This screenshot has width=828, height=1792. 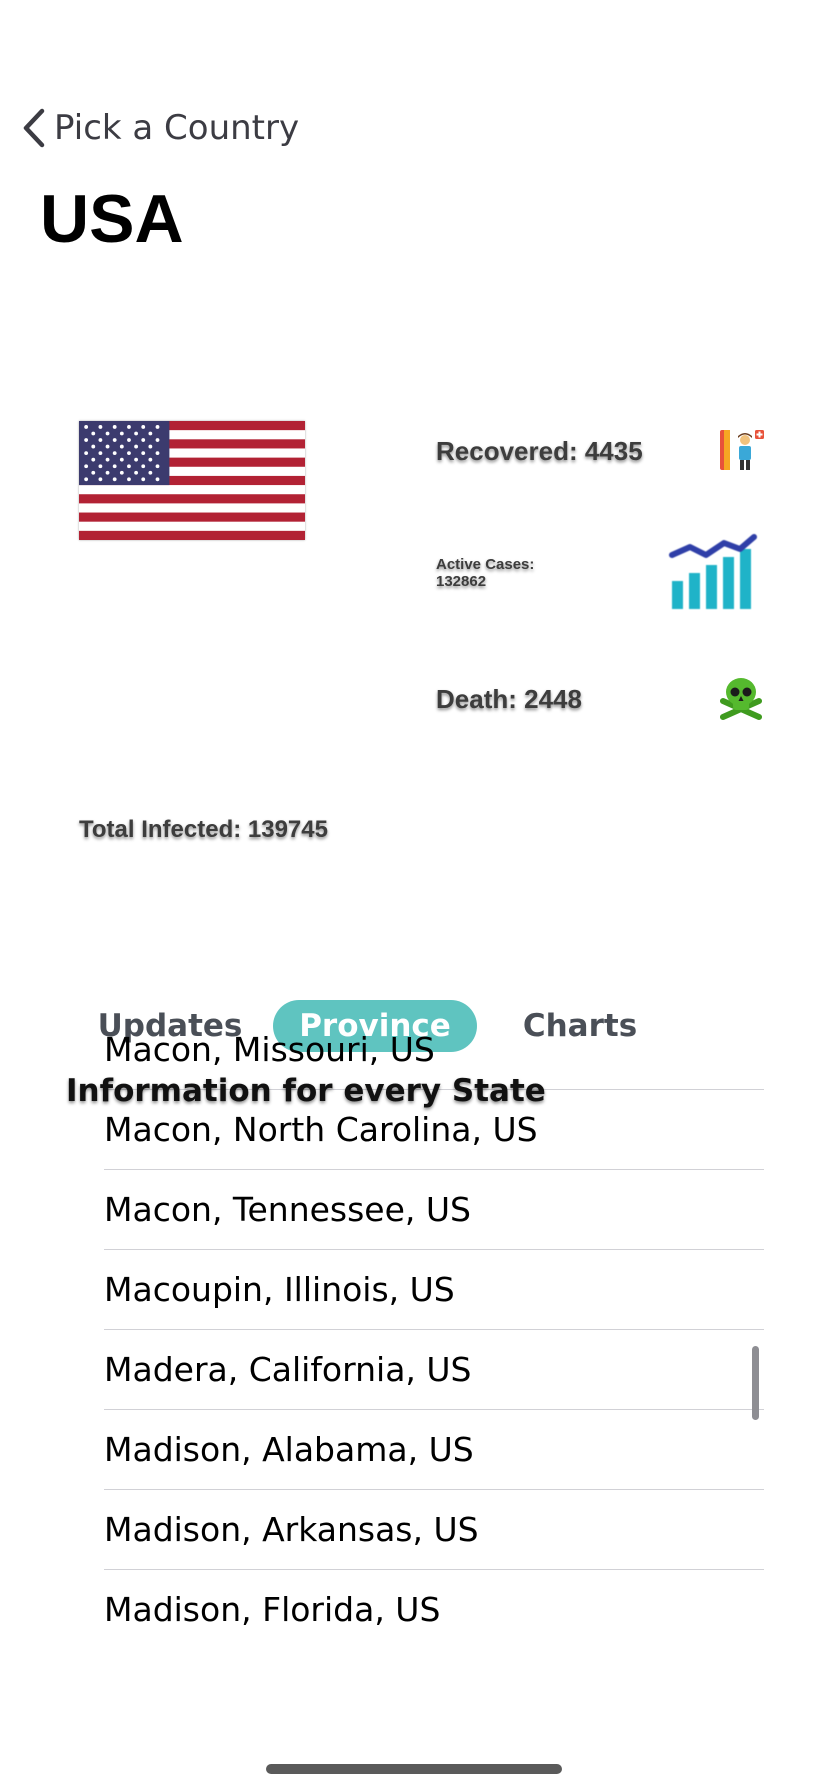 I want to click on us-flag-image, so click(x=192, y=480).